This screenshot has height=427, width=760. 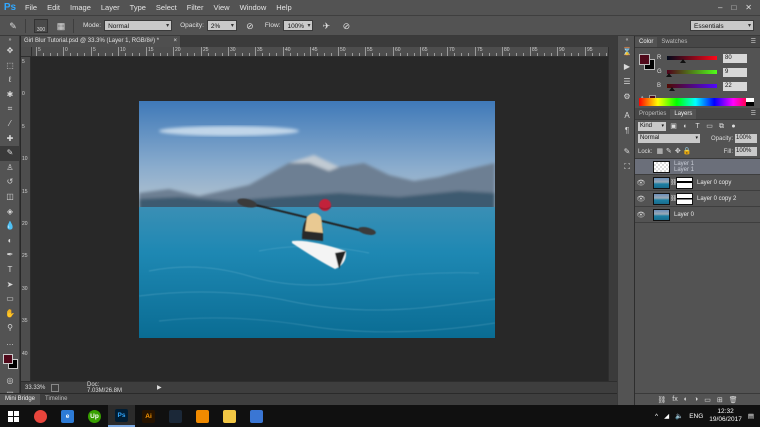 What do you see at coordinates (31, 7) in the screenshot?
I see `menu-file: File` at bounding box center [31, 7].